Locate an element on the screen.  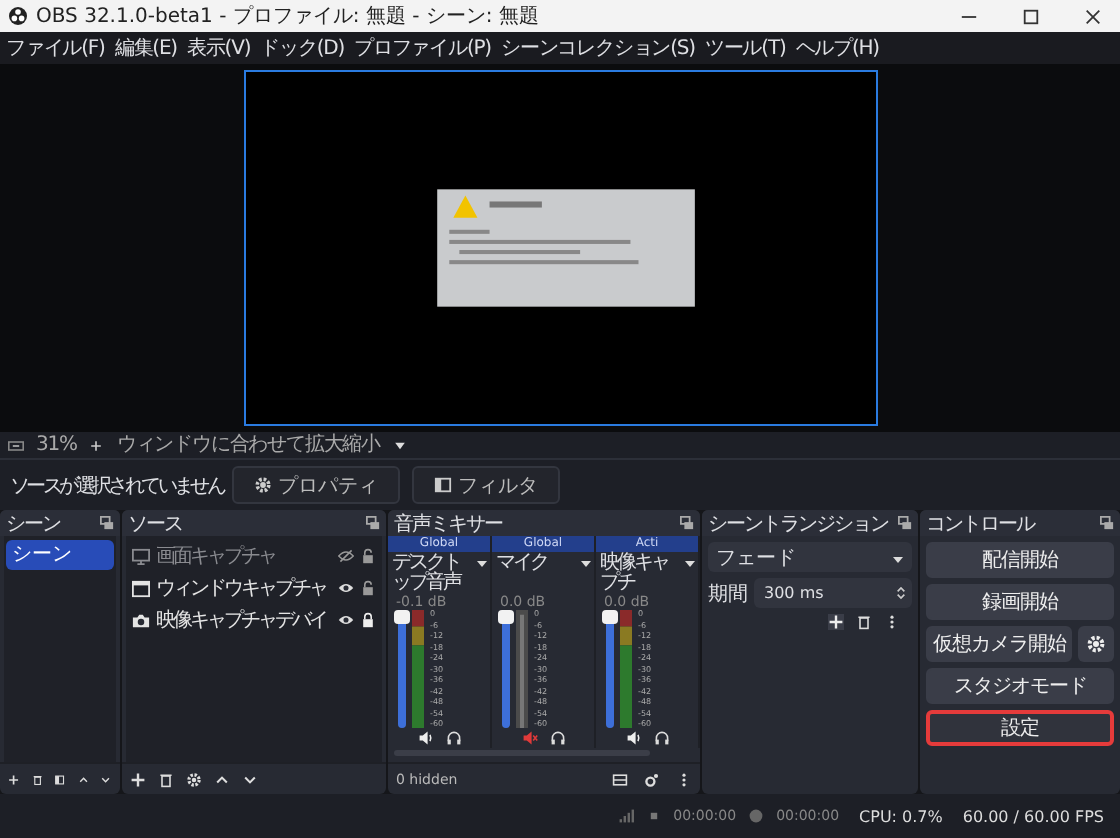
menu-item: ファイル(F) is located at coordinates (55, 48).